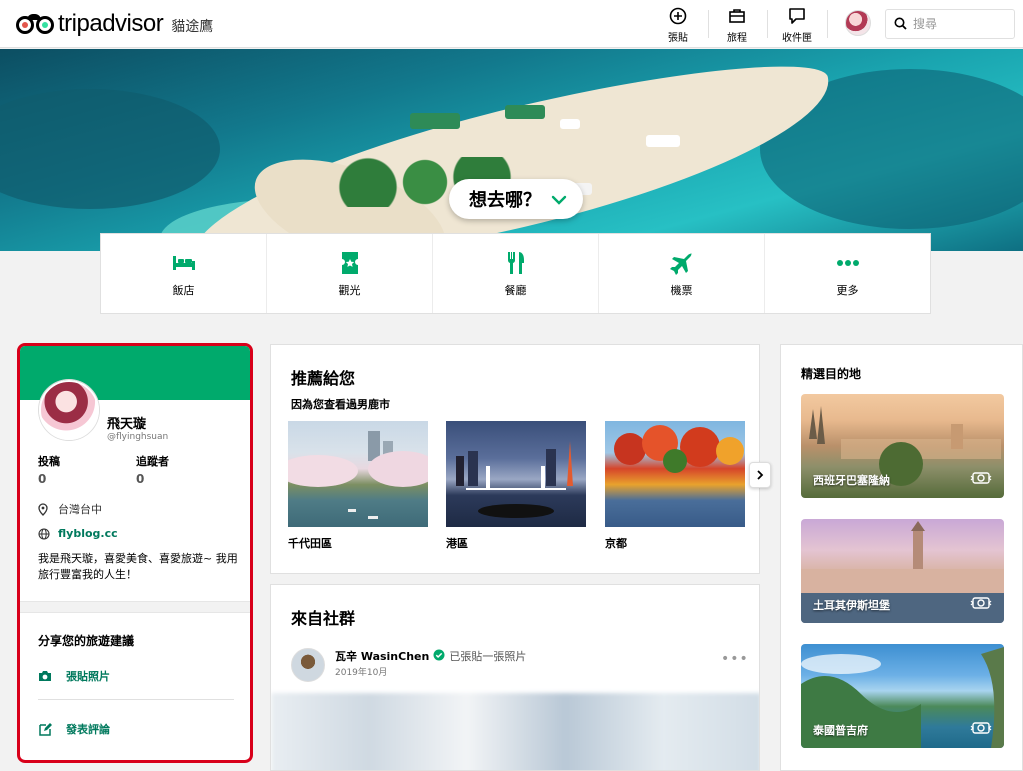 This screenshot has width=1023, height=771. I want to click on inbox-nav-label: 收件匣, so click(797, 38).